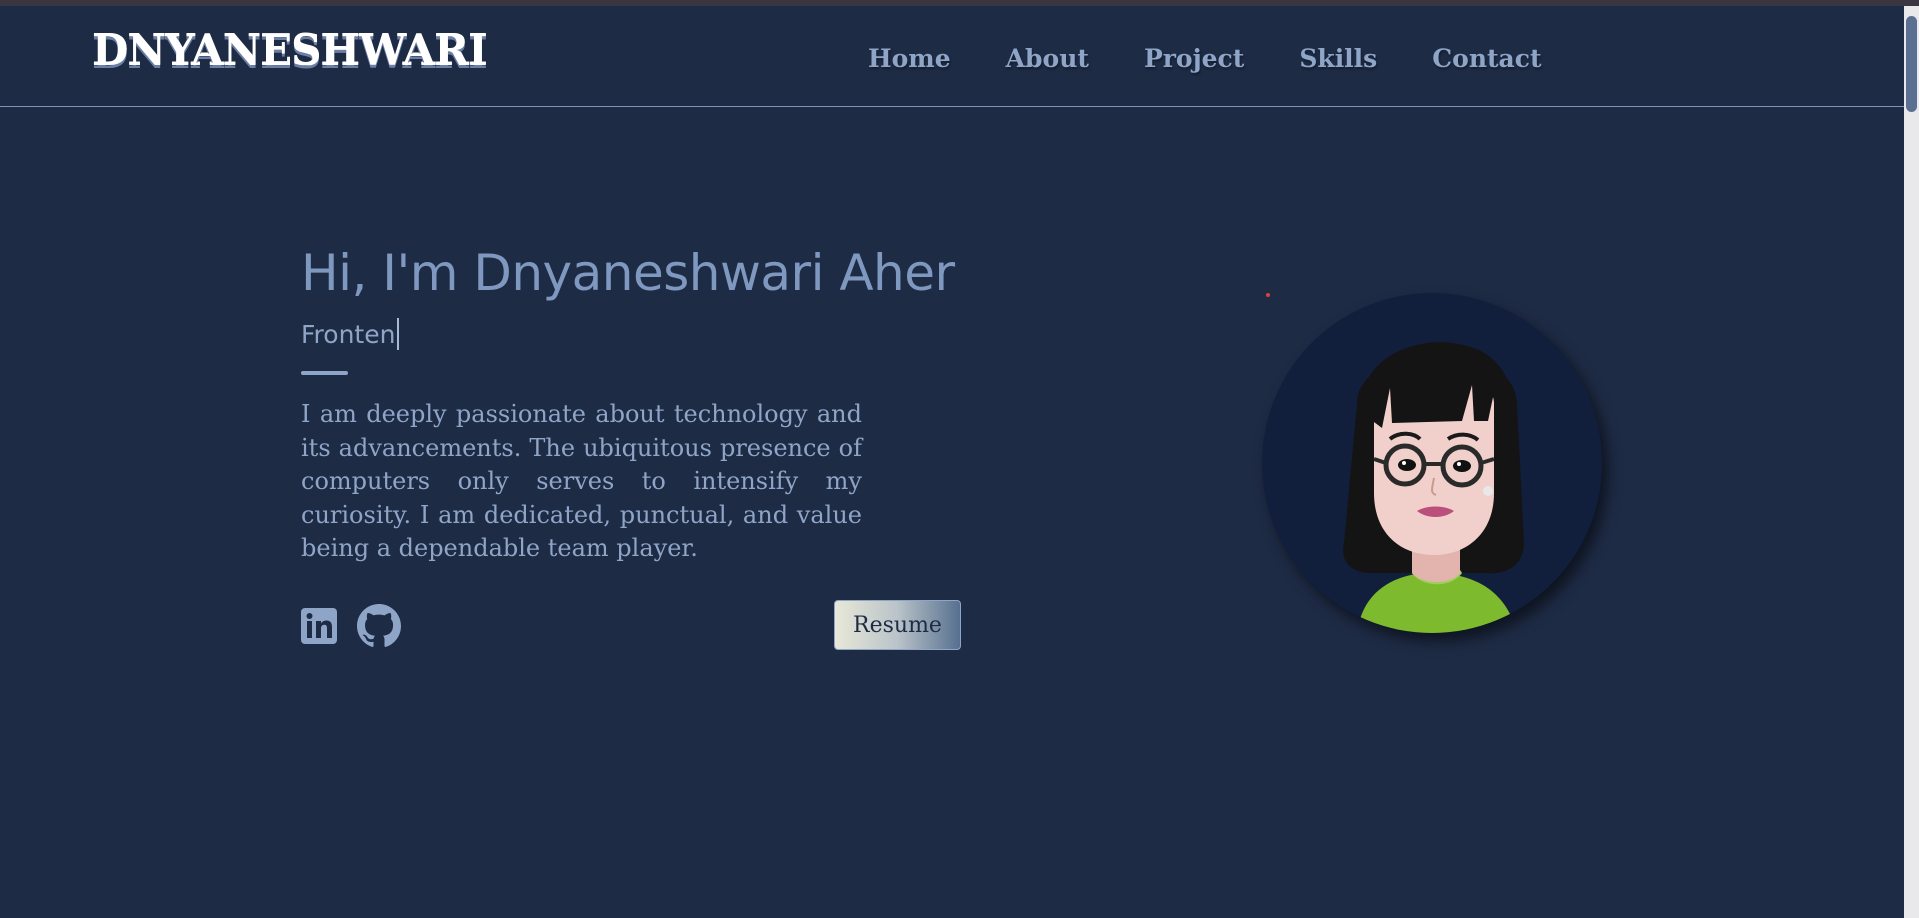 The width and height of the screenshot is (1919, 918). Describe the element at coordinates (324, 373) in the screenshot. I see `title-underline` at that location.